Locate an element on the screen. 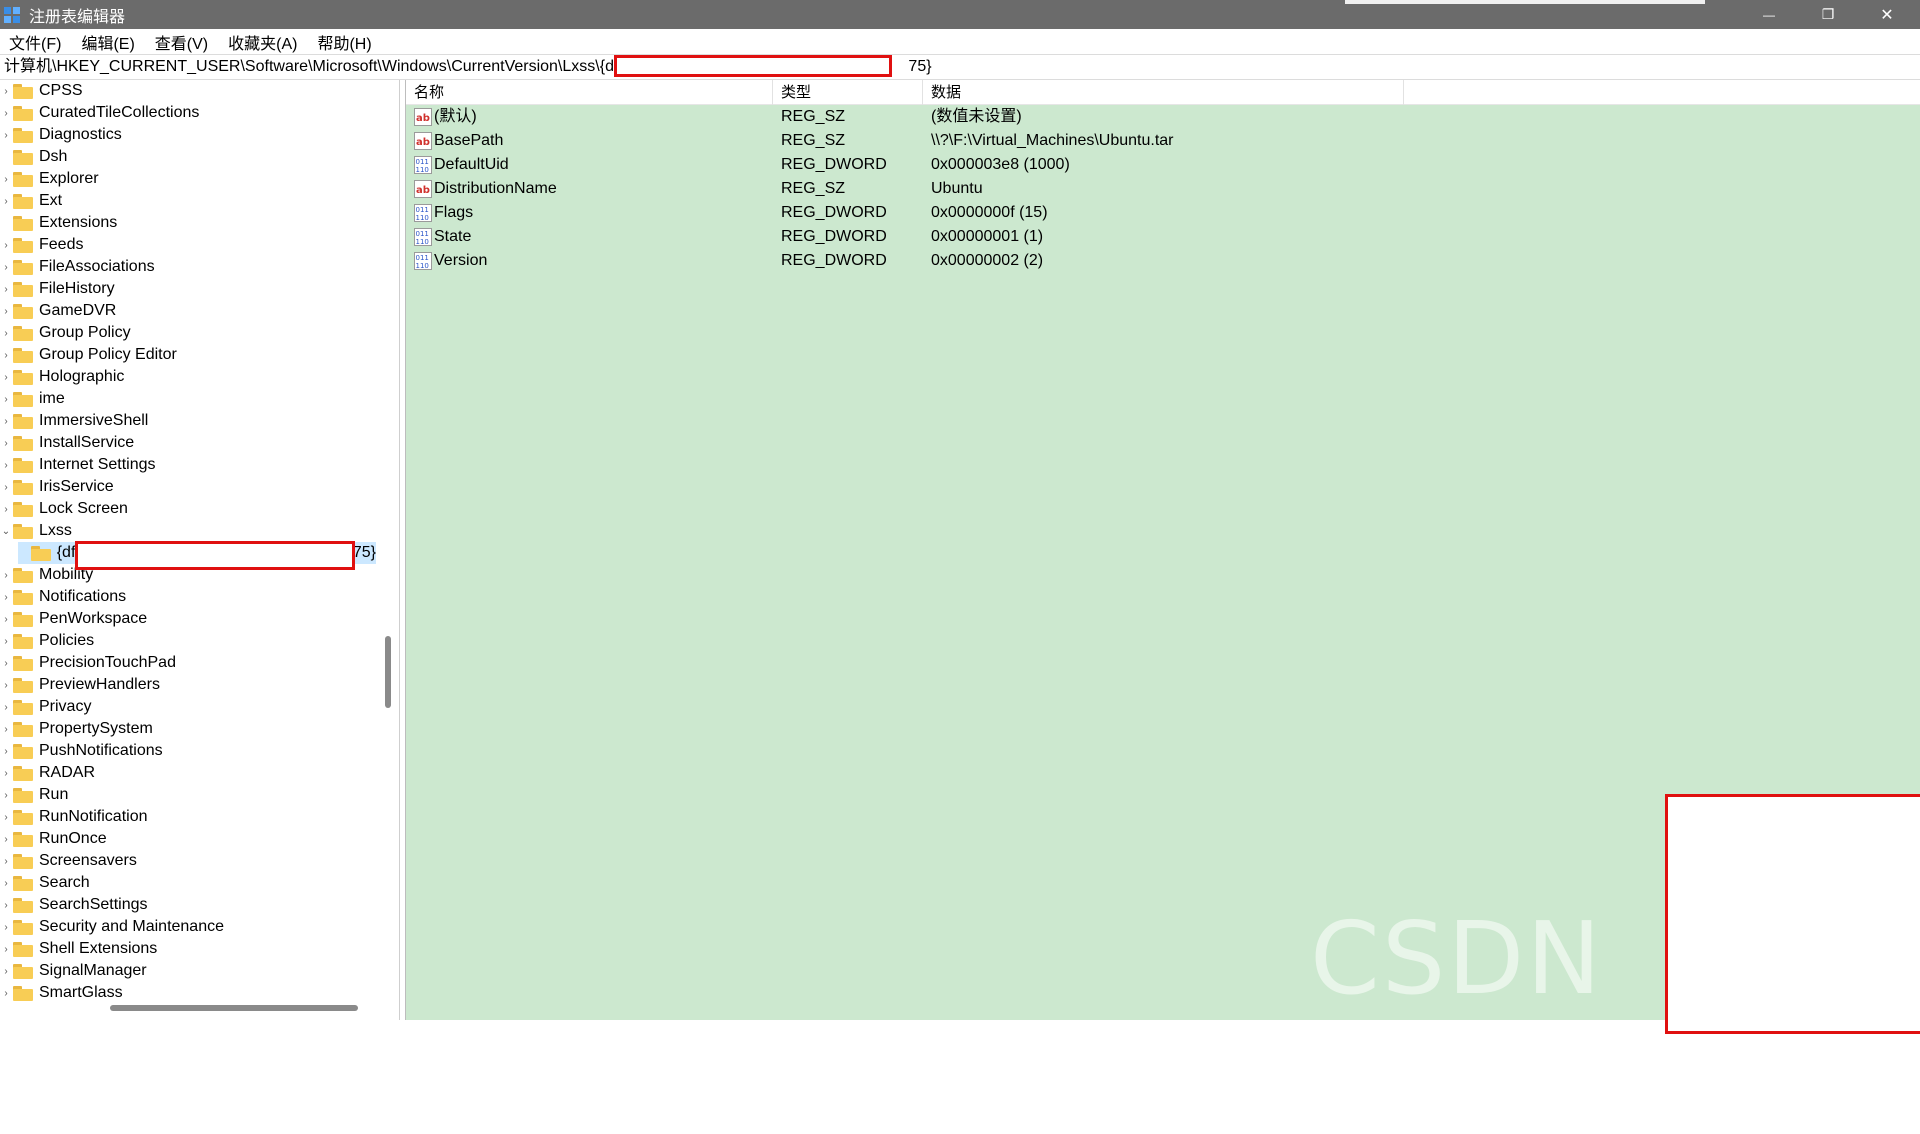 The height and width of the screenshot is (1134, 1920). tree-horizontal-scrollbar is located at coordinates (234, 1008).